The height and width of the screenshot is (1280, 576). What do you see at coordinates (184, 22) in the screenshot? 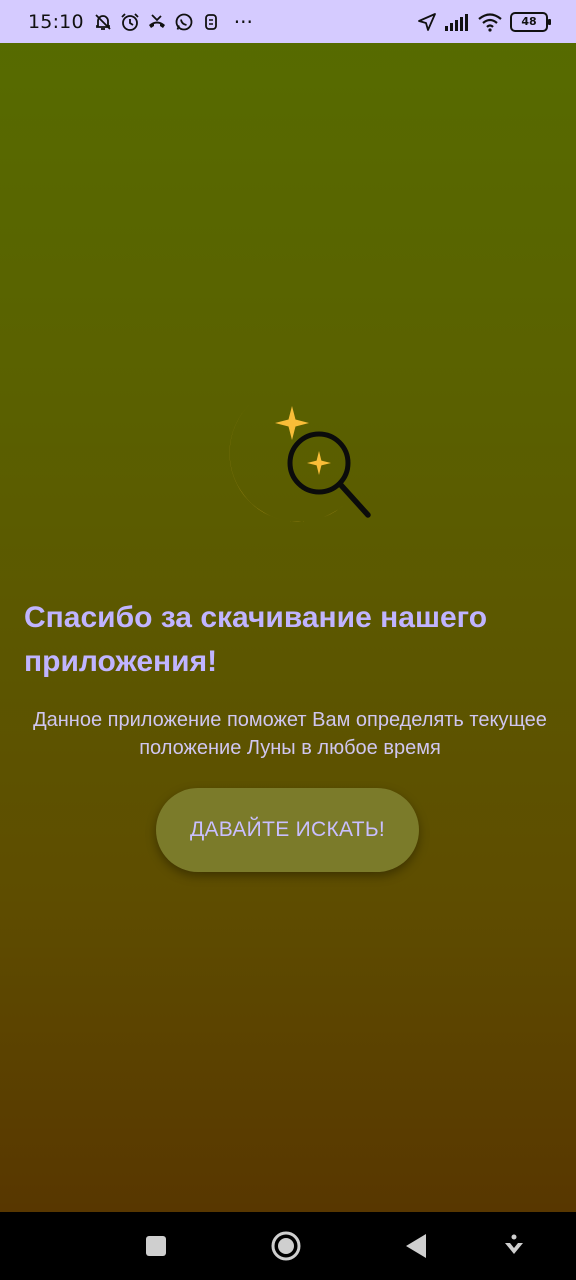
I see `whatsapp-icon` at bounding box center [184, 22].